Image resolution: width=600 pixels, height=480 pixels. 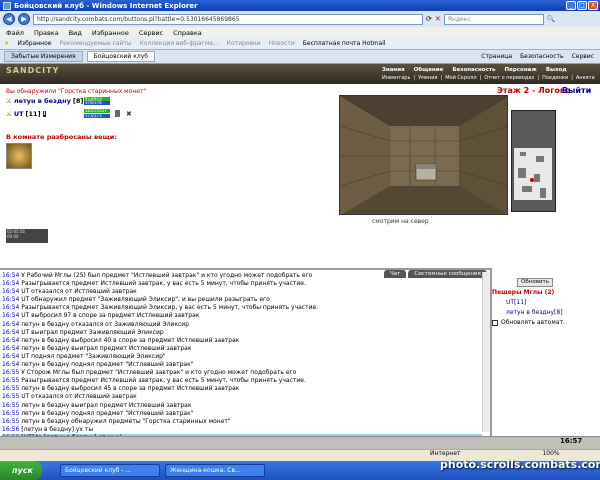 What do you see at coordinates (7, 5) in the screenshot?
I see `ie-icon` at bounding box center [7, 5].